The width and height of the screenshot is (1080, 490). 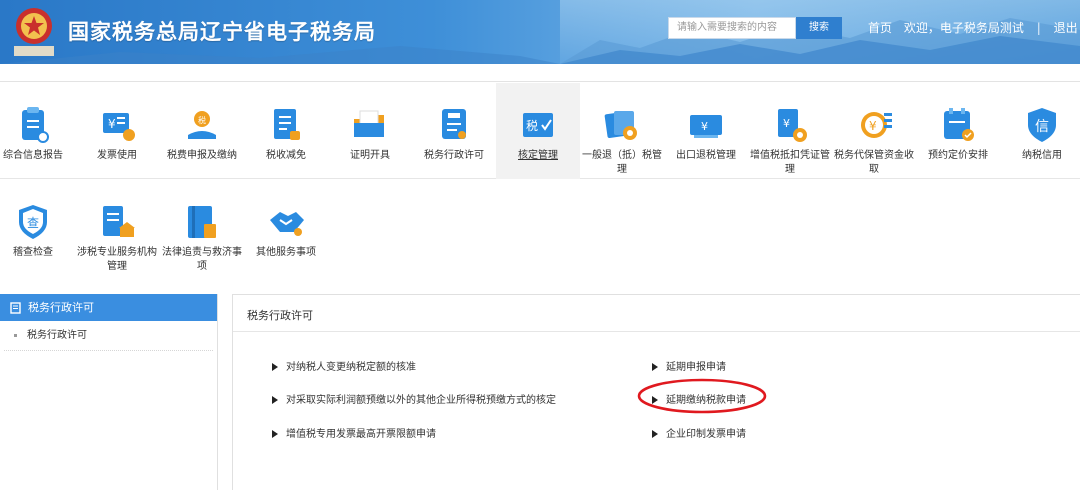 I want to click on link-label: 延期申报申请, so click(x=696, y=367).